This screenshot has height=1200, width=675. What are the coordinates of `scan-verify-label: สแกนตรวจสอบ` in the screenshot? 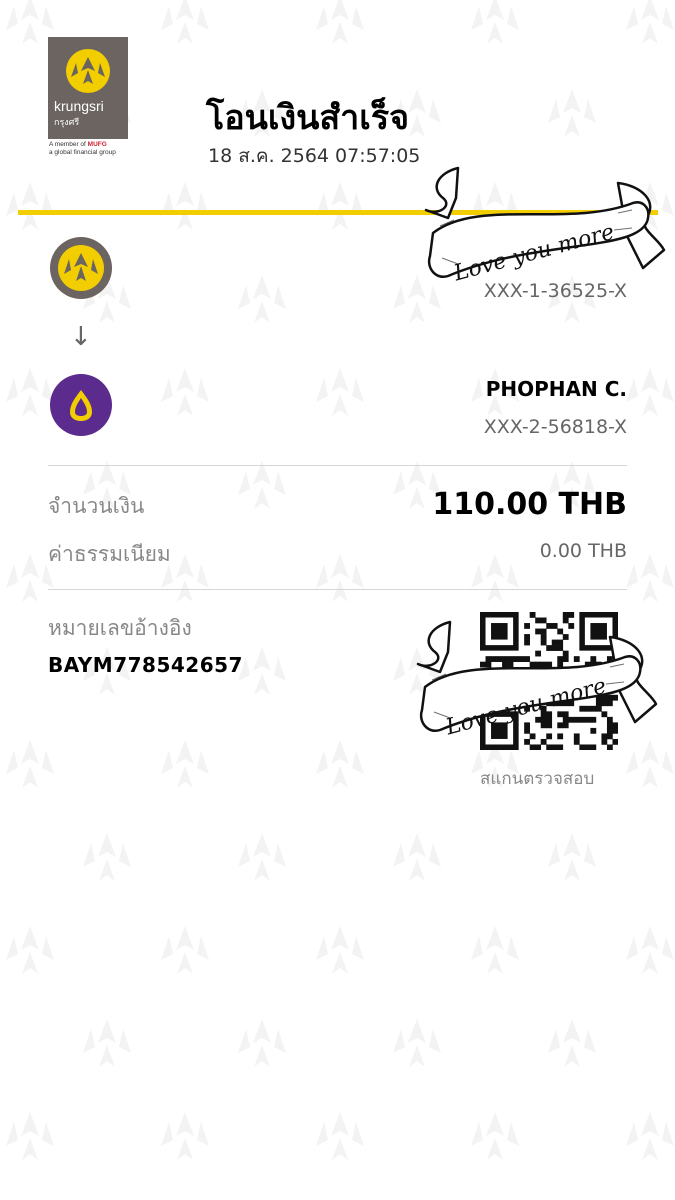 It's located at (537, 779).